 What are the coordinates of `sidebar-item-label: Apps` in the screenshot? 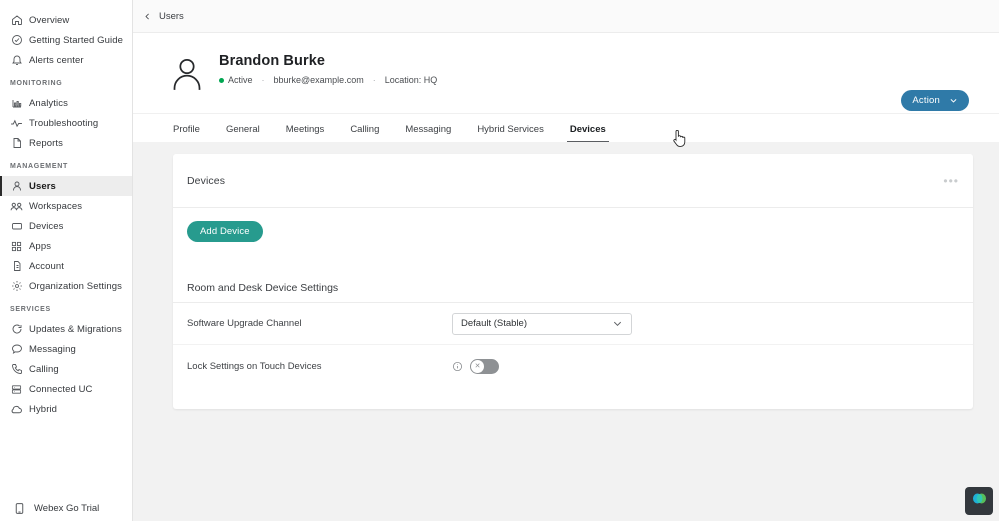 It's located at (40, 246).